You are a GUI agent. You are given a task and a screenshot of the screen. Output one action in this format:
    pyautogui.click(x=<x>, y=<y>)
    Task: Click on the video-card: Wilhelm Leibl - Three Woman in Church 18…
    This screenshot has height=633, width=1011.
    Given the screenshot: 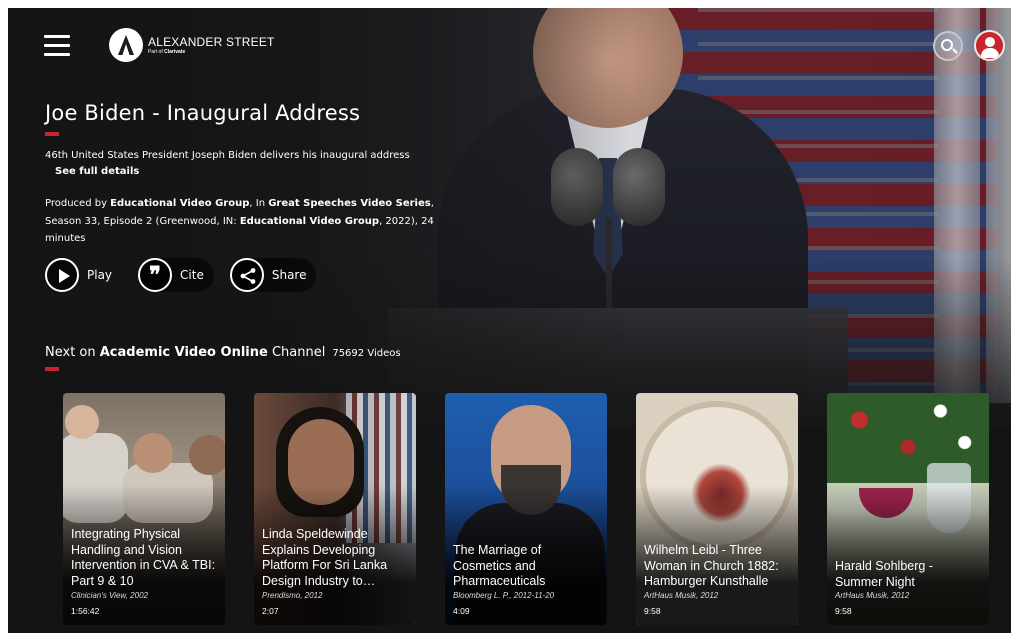 What is the action you would take?
    pyautogui.click(x=717, y=509)
    